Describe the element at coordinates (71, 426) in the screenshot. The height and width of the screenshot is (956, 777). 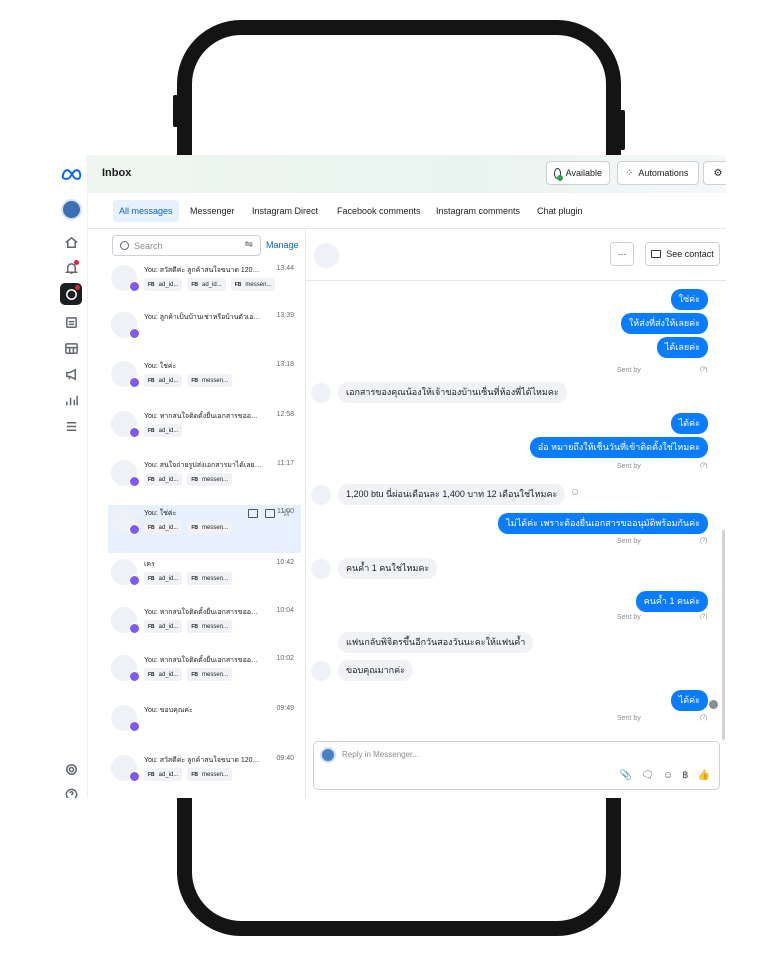
I see `menu-icon` at that location.